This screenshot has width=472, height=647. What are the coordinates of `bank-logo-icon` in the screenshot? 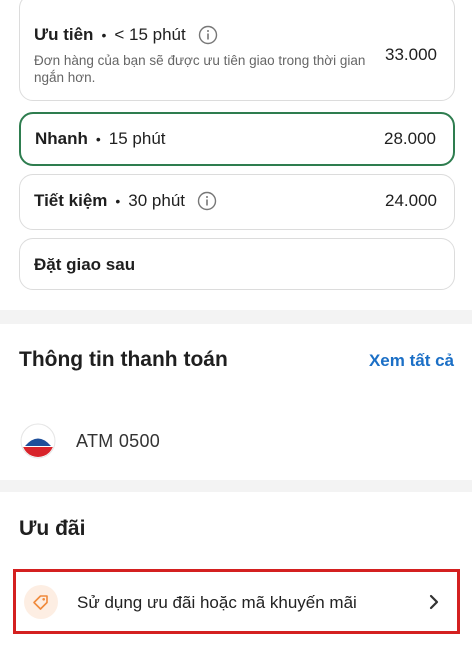 It's located at (38, 441).